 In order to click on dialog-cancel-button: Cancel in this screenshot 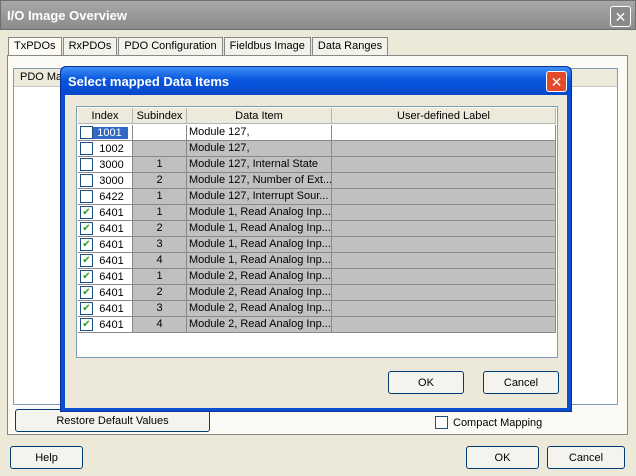, I will do `click(521, 382)`.